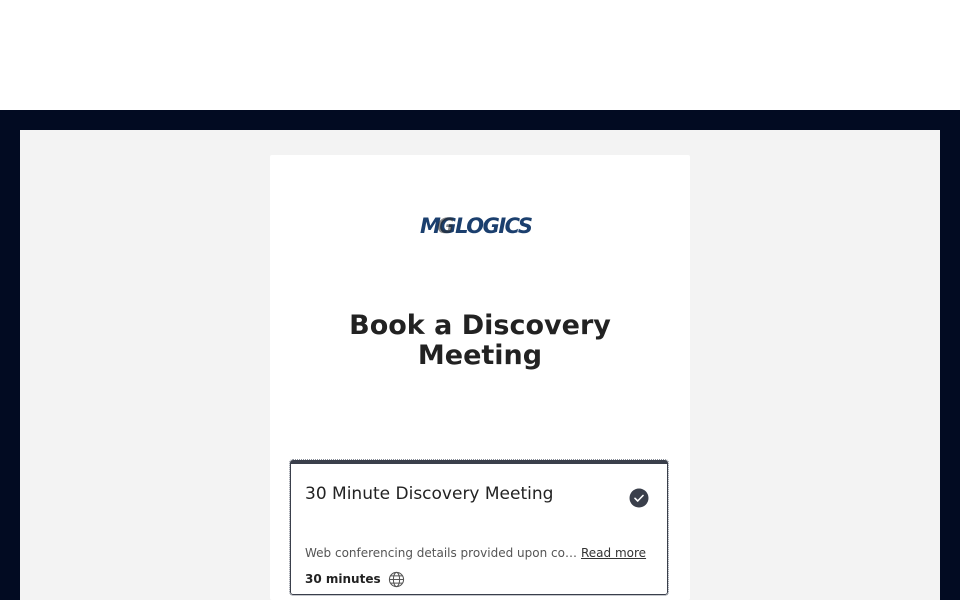 The image size is (960, 600). Describe the element at coordinates (639, 498) in the screenshot. I see `check-circle-icon` at that location.